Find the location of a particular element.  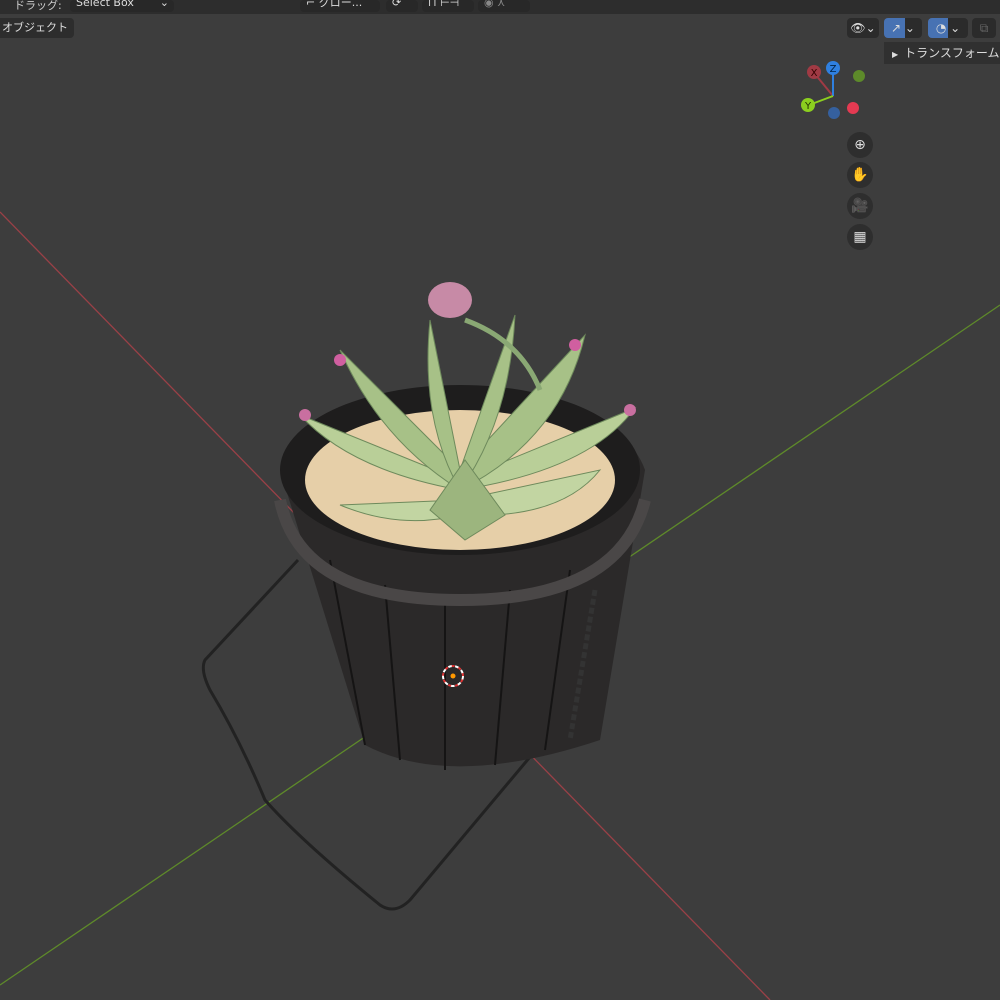

proportional-edit-icon: ◉ ⋏ is located at coordinates (495, 4).